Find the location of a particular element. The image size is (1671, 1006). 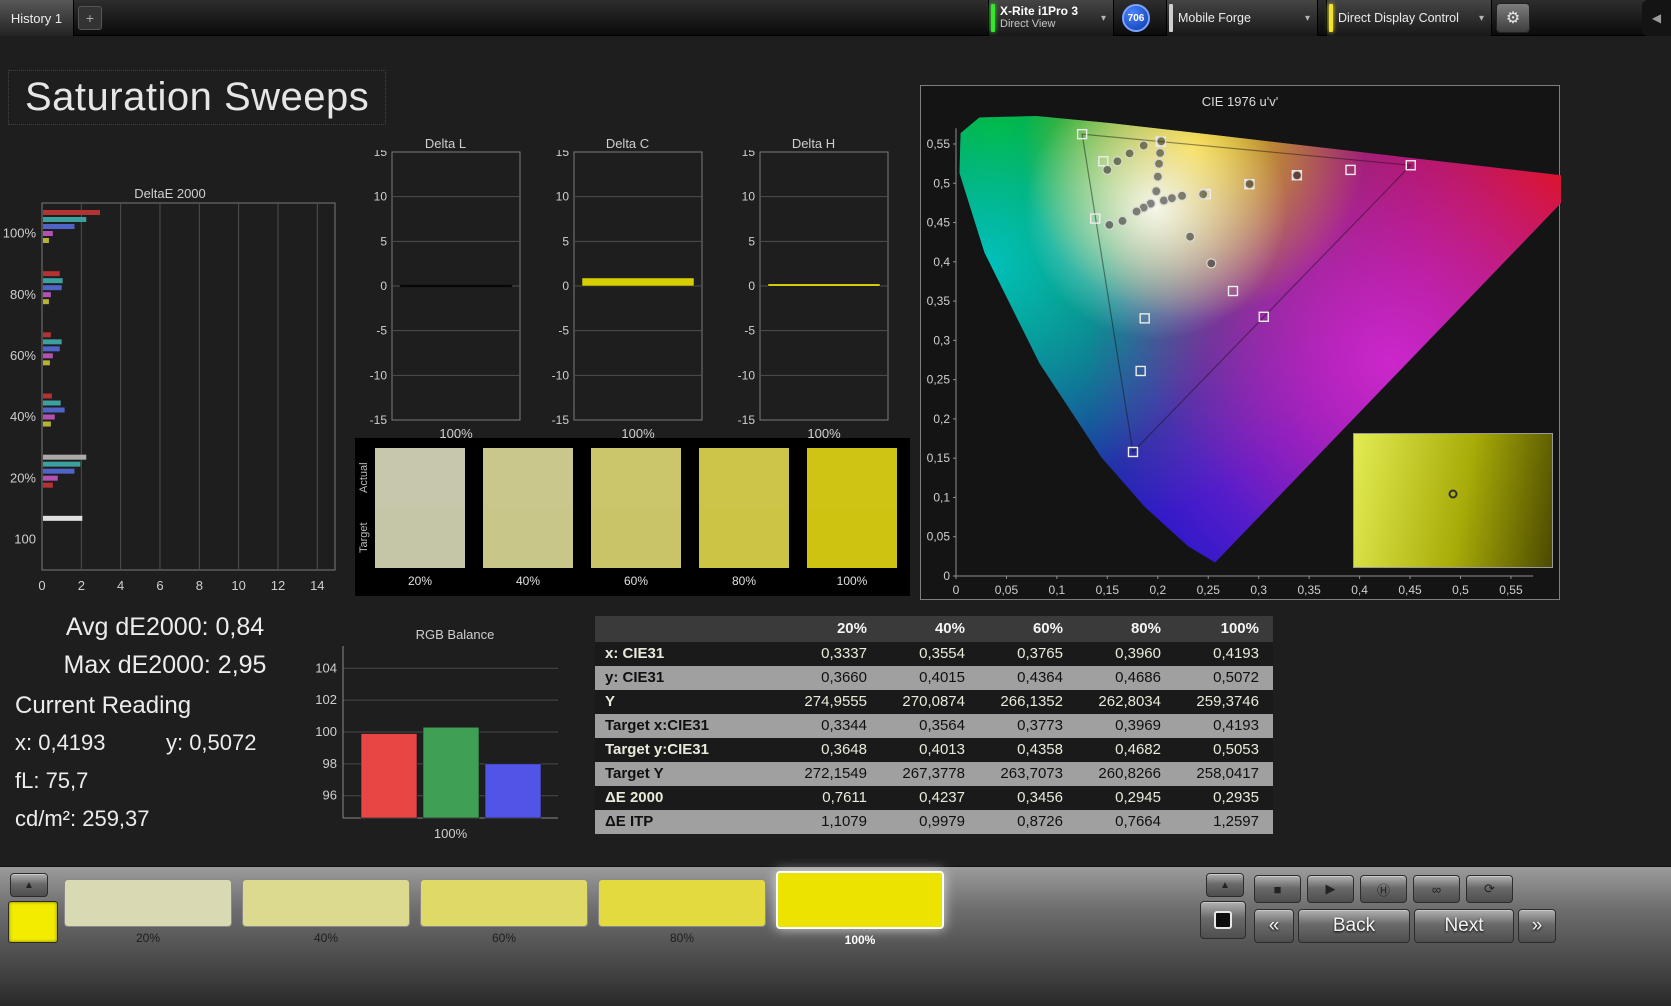

saturation-40%-button: 40% is located at coordinates (326, 908).